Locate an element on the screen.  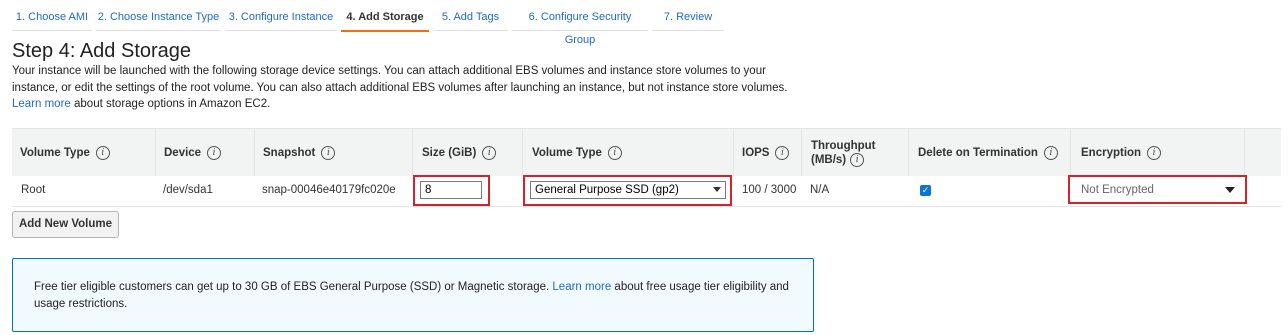
page-title: Step 4: Add Storage is located at coordinates (102, 51).